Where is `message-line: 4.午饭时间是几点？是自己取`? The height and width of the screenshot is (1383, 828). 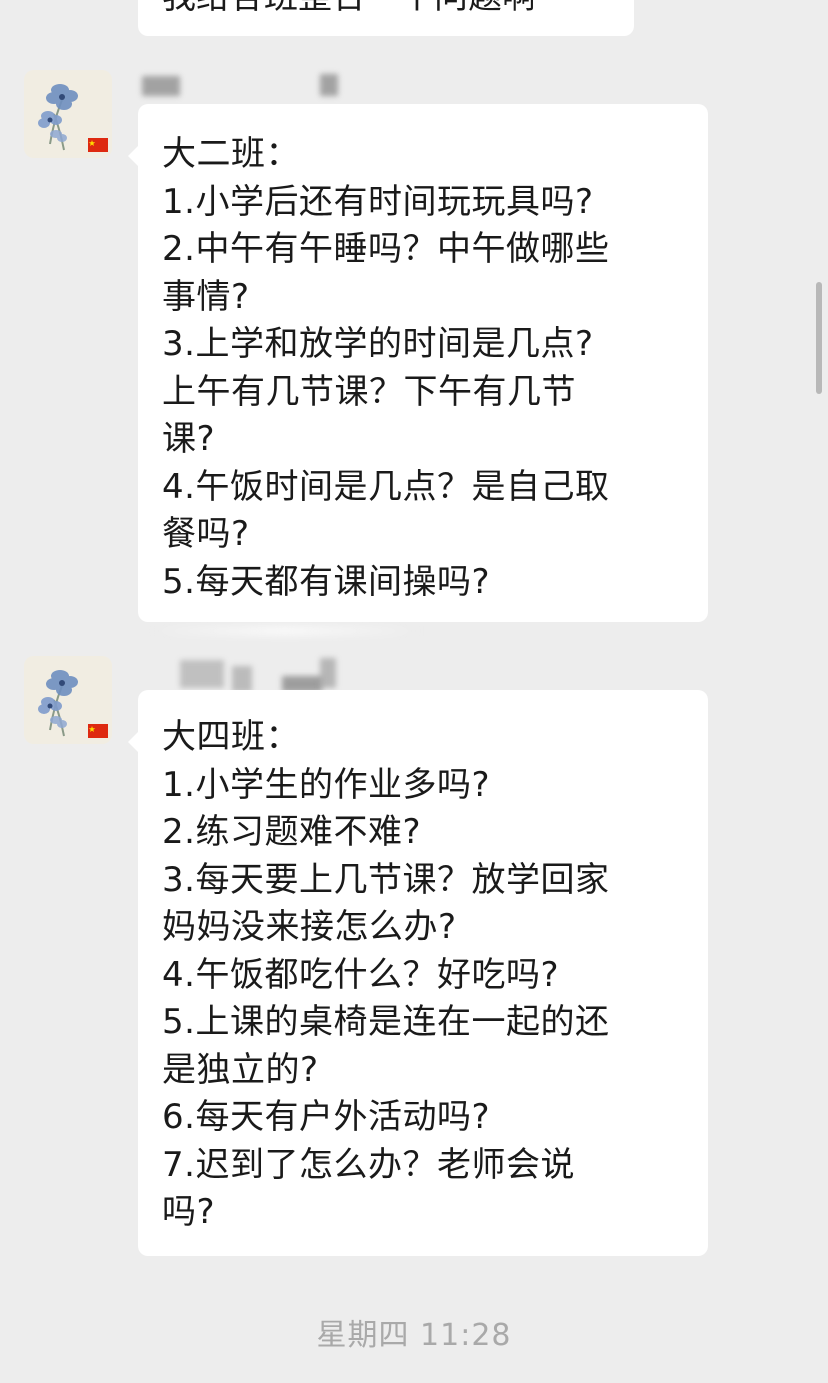
message-line: 4.午饭时间是几点？是自己取 is located at coordinates (386, 486).